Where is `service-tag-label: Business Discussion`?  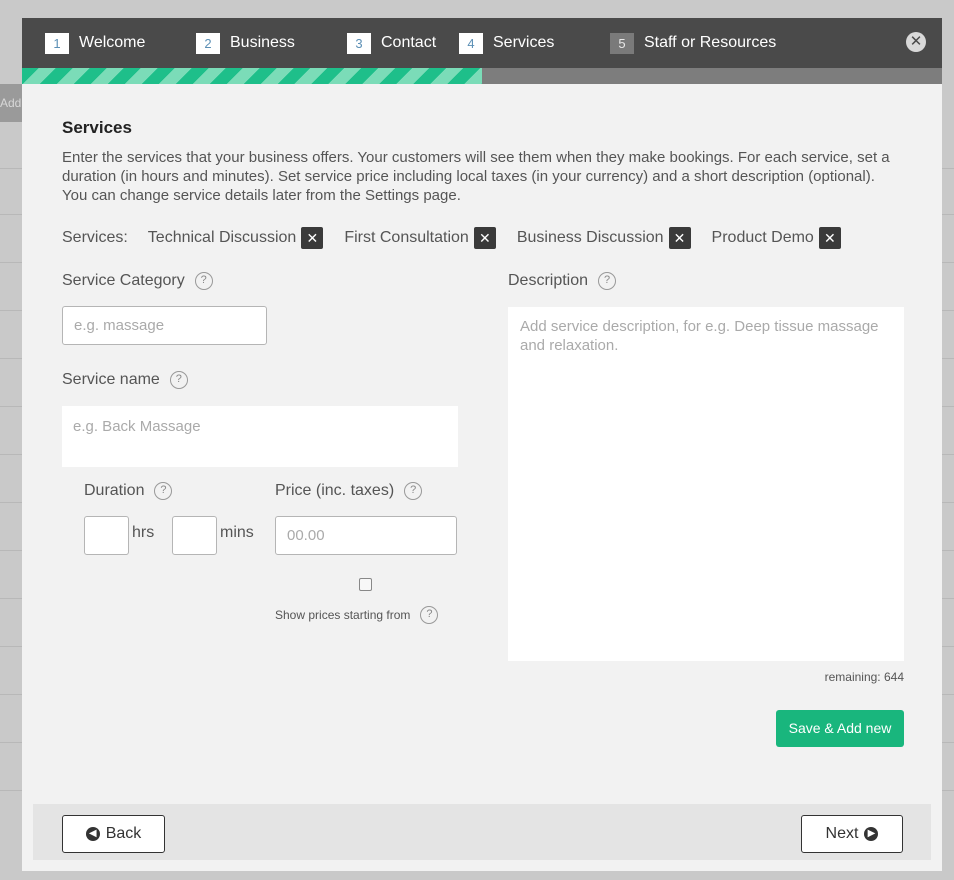 service-tag-label: Business Discussion is located at coordinates (590, 237).